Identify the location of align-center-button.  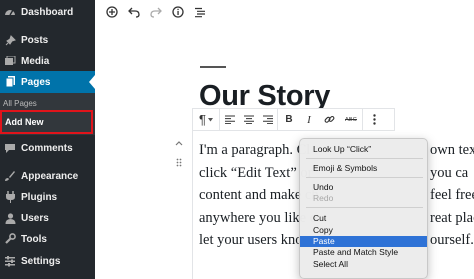
(248, 119).